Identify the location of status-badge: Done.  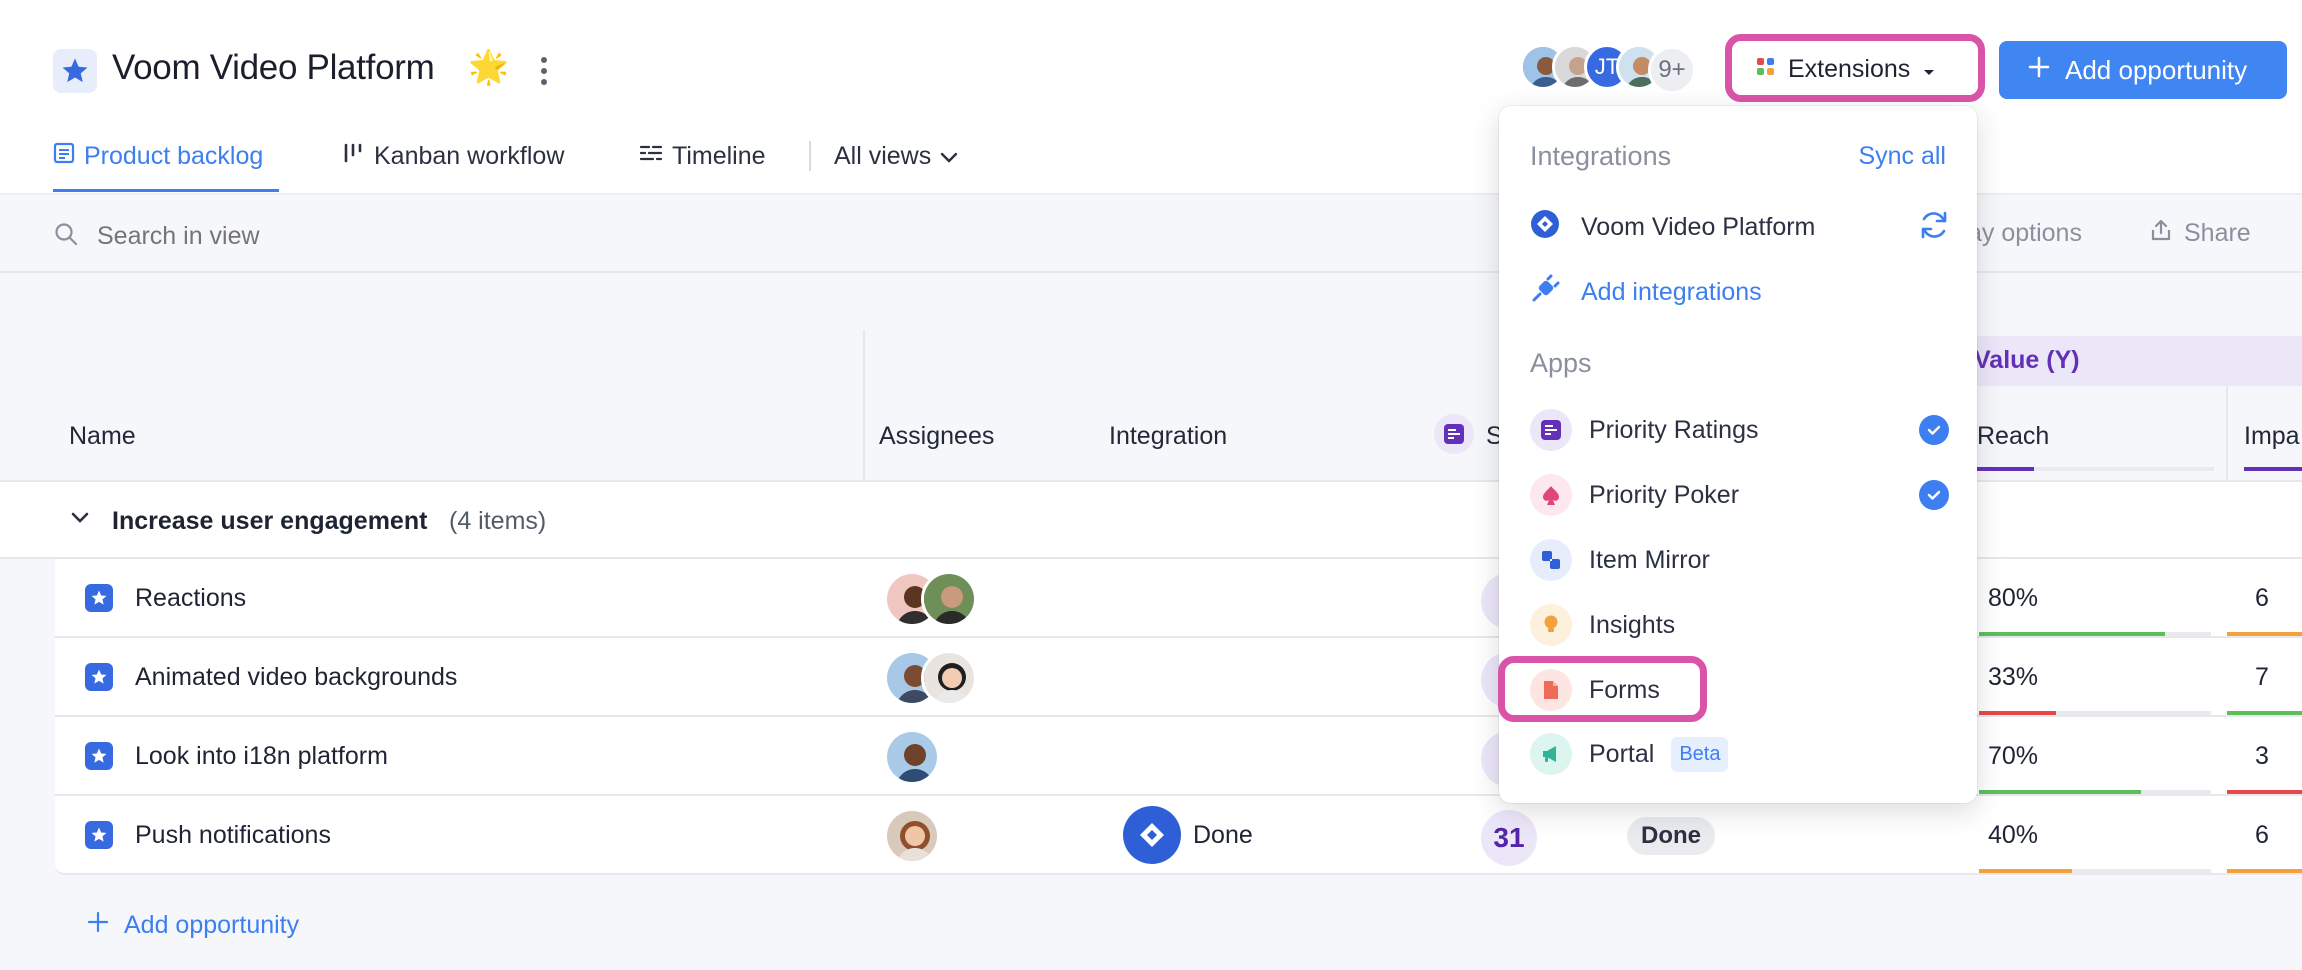
(1671, 836).